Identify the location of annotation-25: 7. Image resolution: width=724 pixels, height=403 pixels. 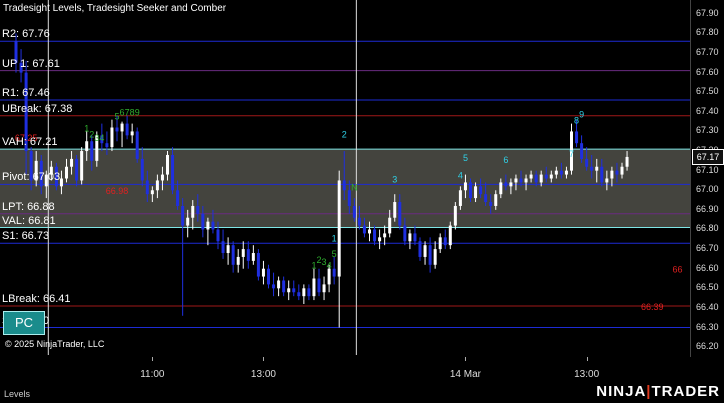
(571, 154).